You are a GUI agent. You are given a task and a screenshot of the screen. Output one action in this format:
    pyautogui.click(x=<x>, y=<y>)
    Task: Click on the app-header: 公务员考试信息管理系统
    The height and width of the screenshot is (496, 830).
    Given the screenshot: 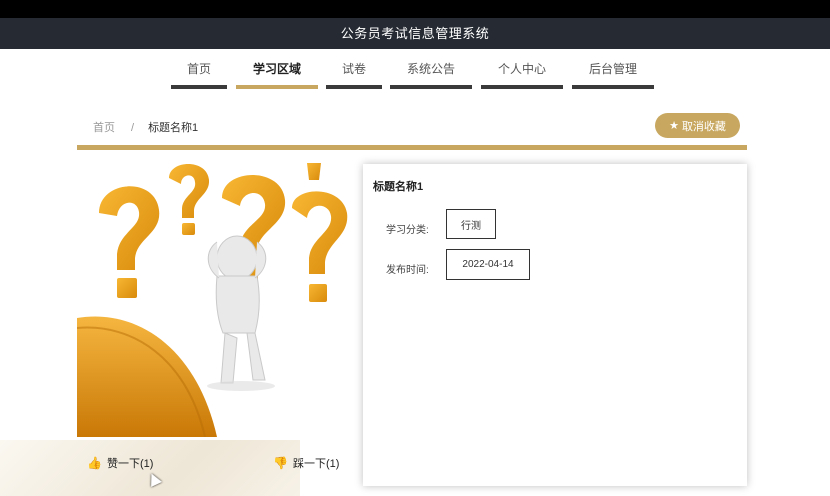 What is the action you would take?
    pyautogui.click(x=415, y=33)
    